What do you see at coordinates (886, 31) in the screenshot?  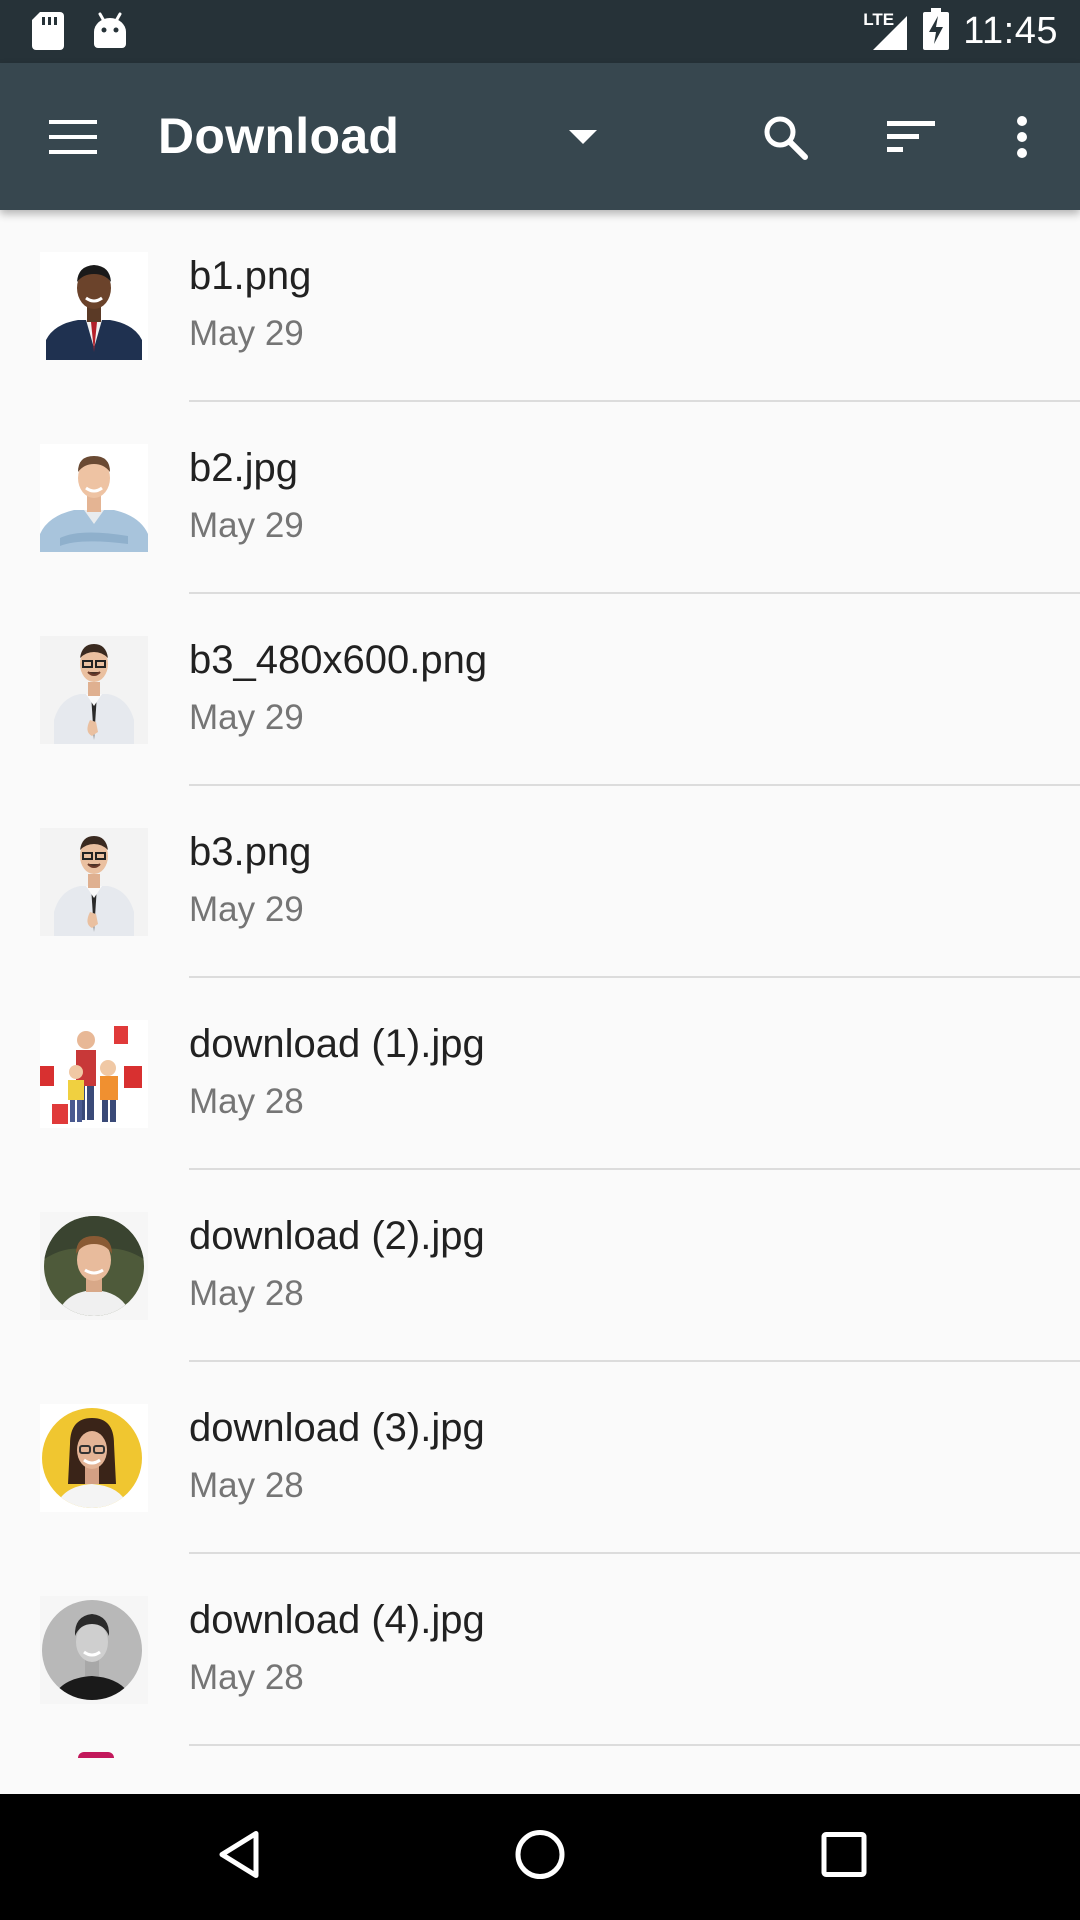 I see `signal-icon: LTE` at bounding box center [886, 31].